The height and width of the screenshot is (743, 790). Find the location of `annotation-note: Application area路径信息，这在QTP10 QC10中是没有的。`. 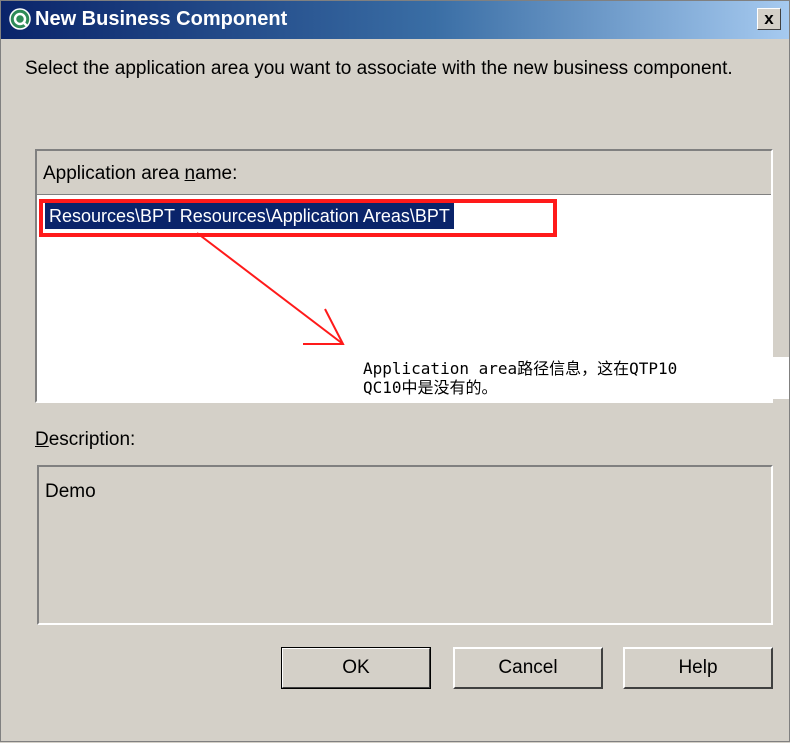

annotation-note: Application area路径信息，这在QTP10 QC10中是没有的。 is located at coordinates (574, 378).